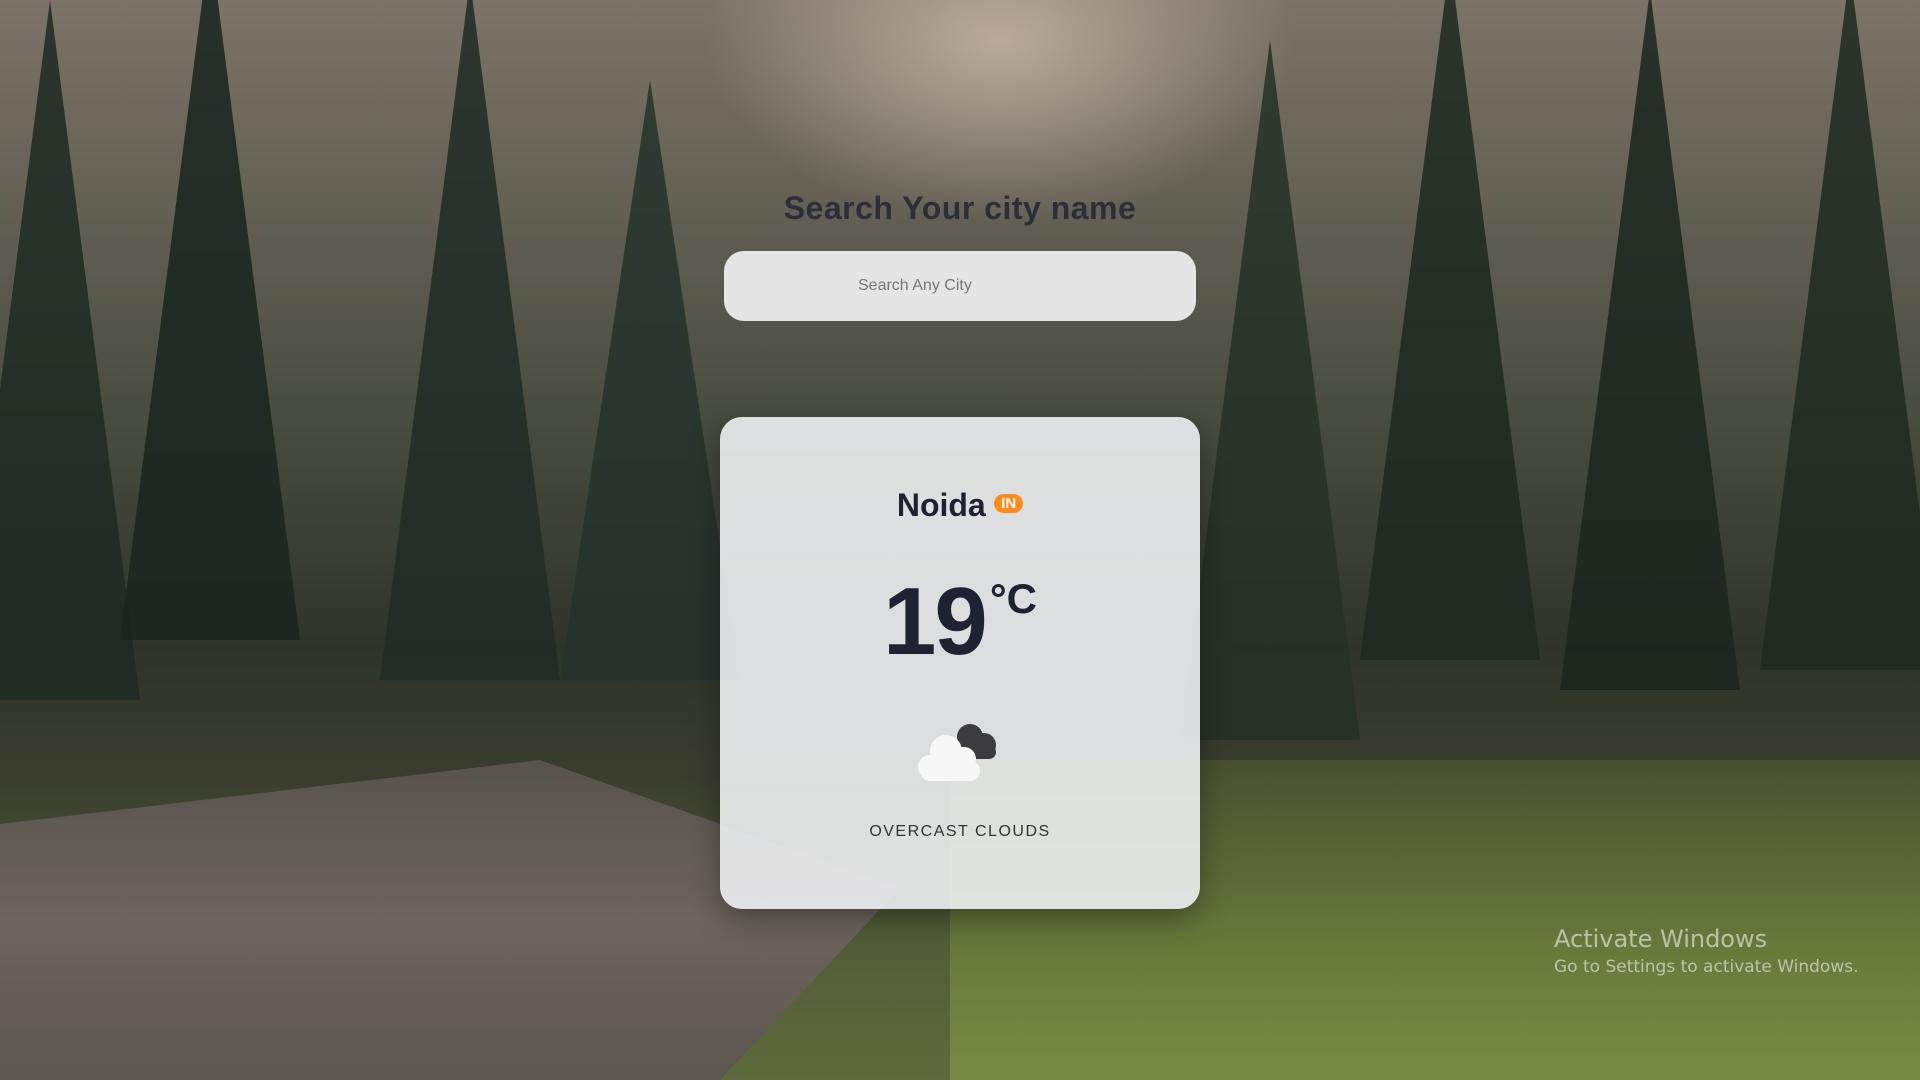  Describe the element at coordinates (1661, 939) in the screenshot. I see `watermark-title: Activate Windows` at that location.